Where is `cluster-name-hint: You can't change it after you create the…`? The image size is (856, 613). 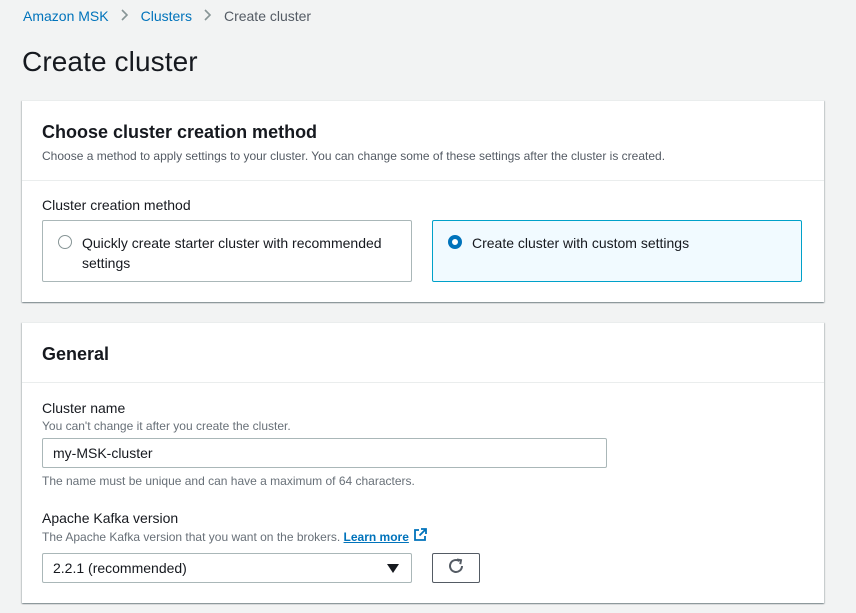 cluster-name-hint: You can't change it after you create the… is located at coordinates (166, 426).